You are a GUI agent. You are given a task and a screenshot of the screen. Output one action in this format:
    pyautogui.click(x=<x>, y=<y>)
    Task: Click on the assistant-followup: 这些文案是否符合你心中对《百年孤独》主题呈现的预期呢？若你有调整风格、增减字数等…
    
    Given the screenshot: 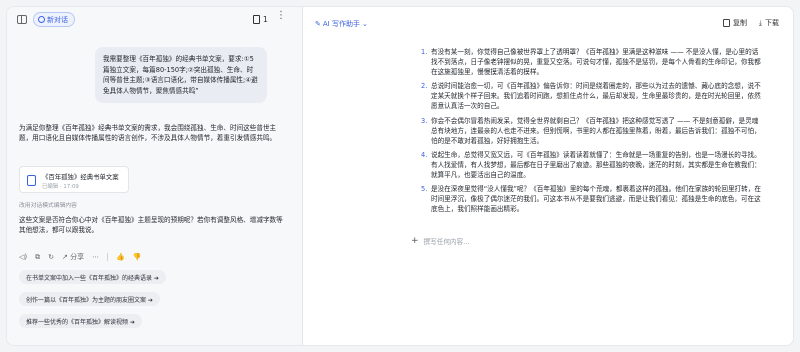 What is the action you would take?
    pyautogui.click(x=151, y=225)
    